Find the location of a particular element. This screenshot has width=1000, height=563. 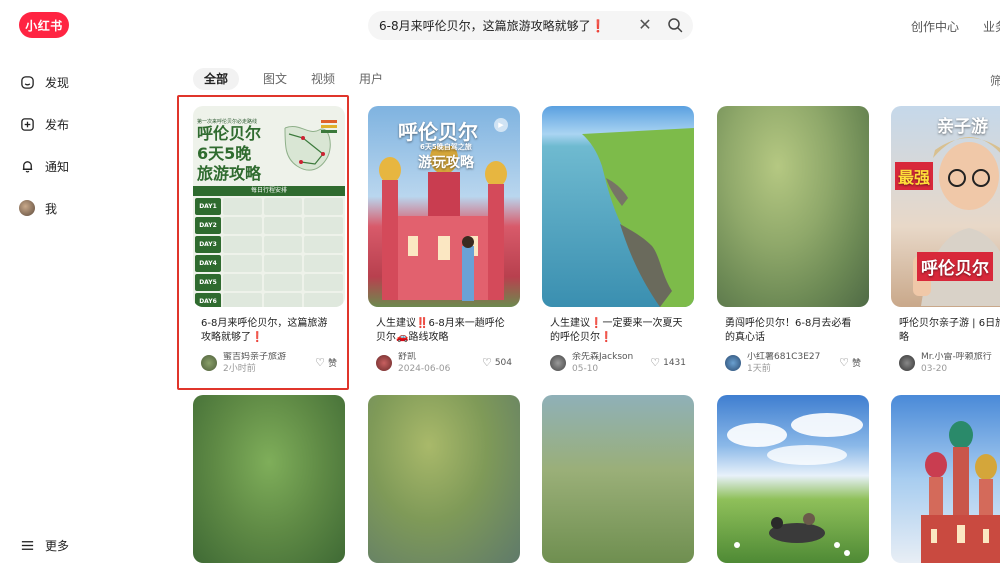

plus-square-icon is located at coordinates (27, 124).